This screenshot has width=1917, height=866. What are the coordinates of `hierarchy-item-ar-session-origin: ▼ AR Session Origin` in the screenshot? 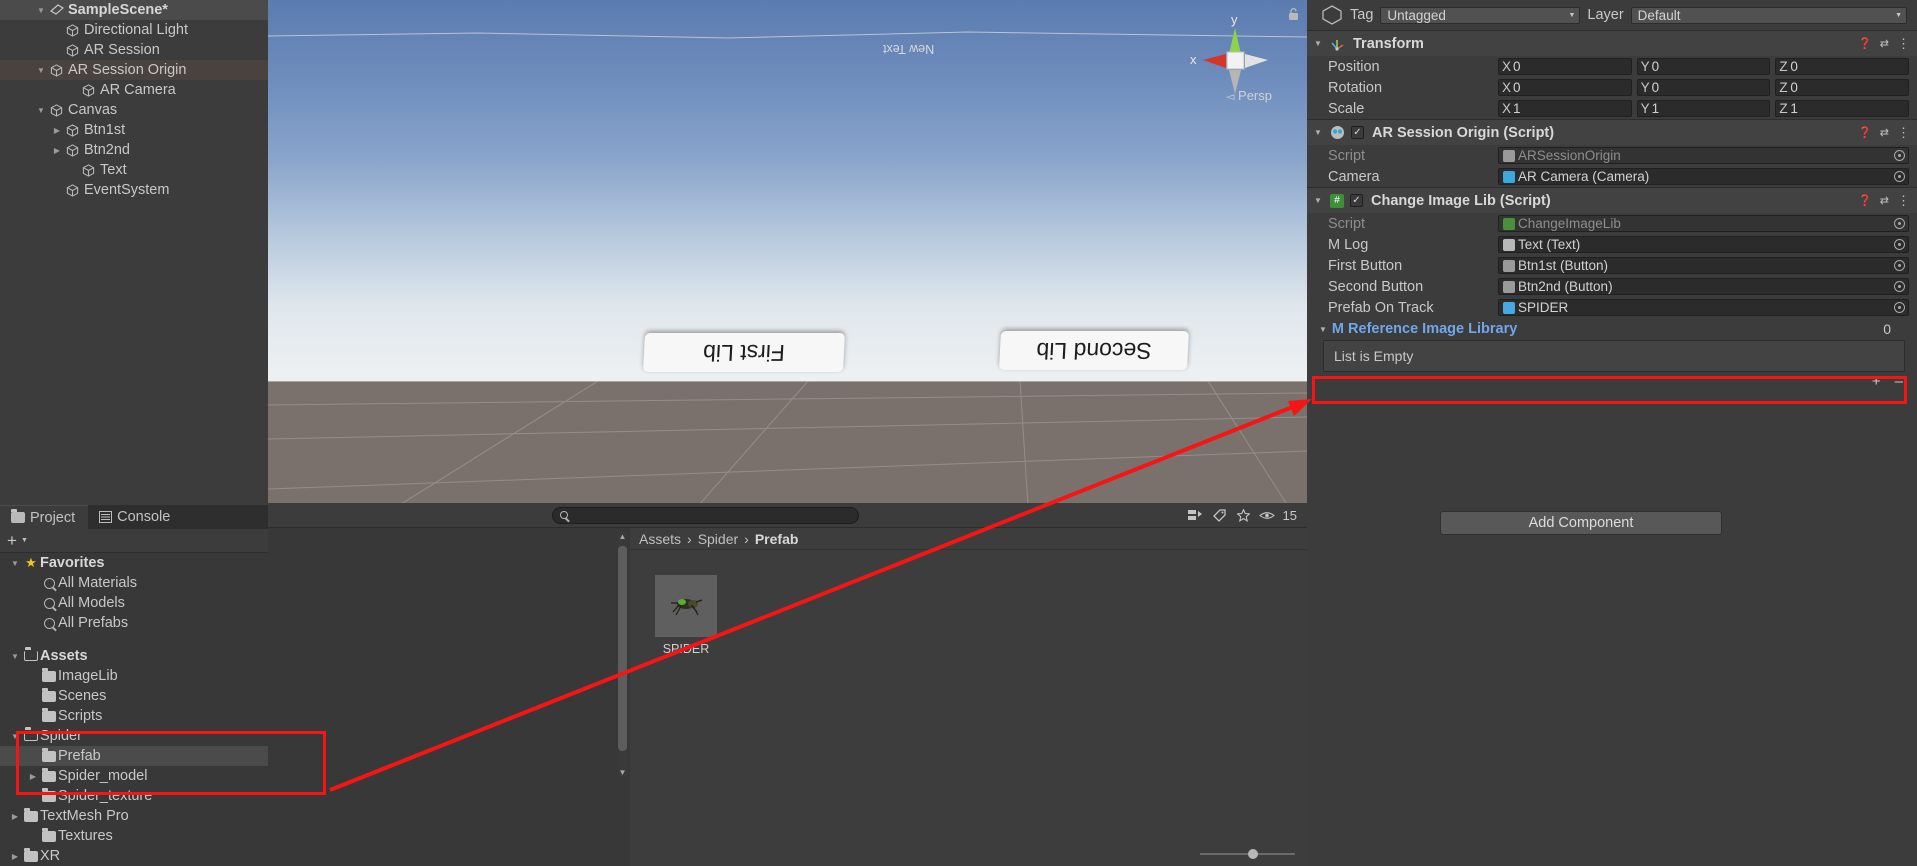 It's located at (134, 70).